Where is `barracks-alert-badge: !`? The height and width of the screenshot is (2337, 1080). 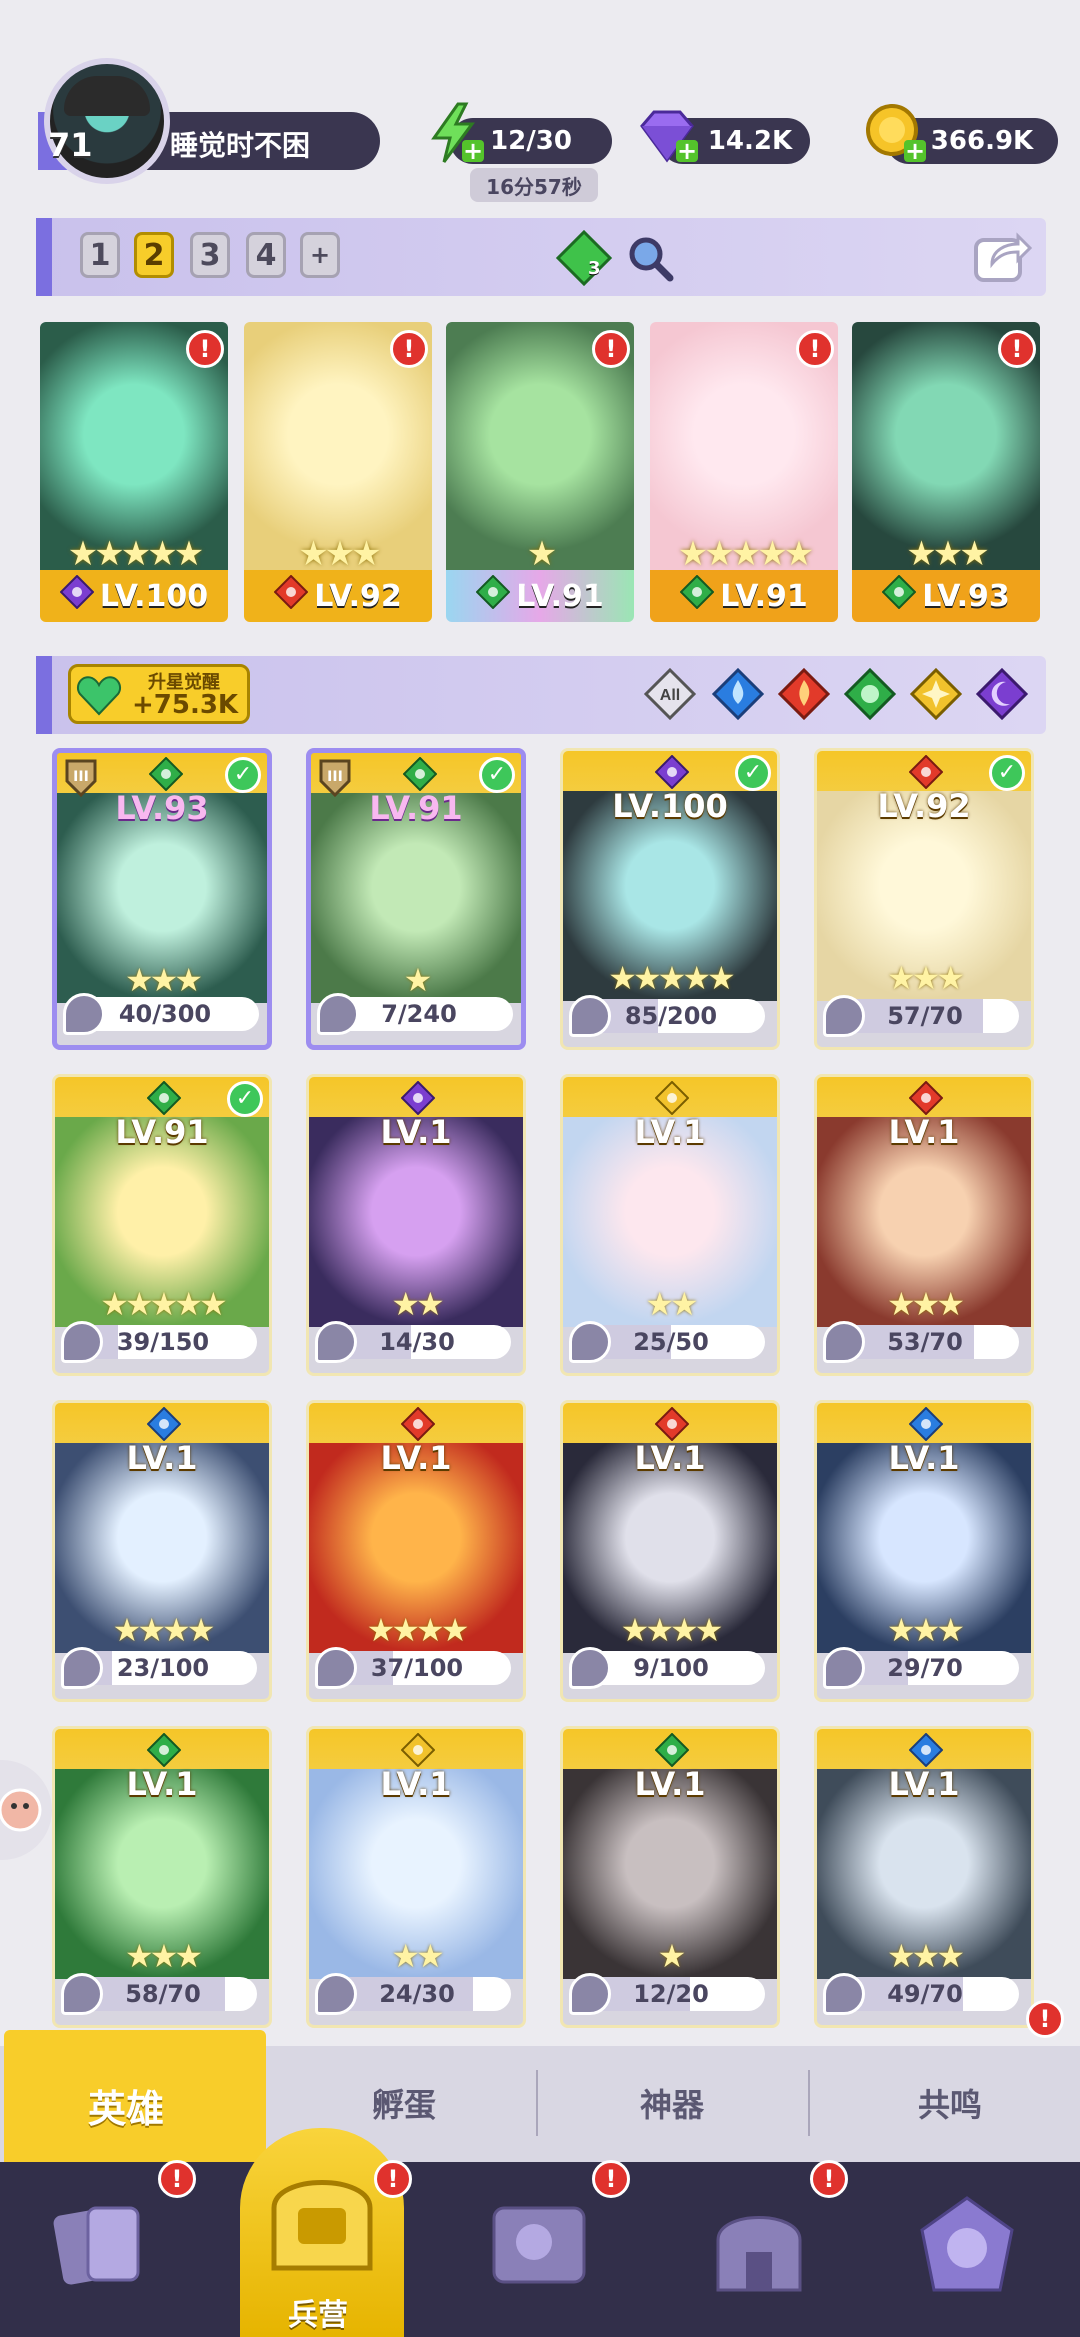 barracks-alert-badge: ! is located at coordinates (393, 2179).